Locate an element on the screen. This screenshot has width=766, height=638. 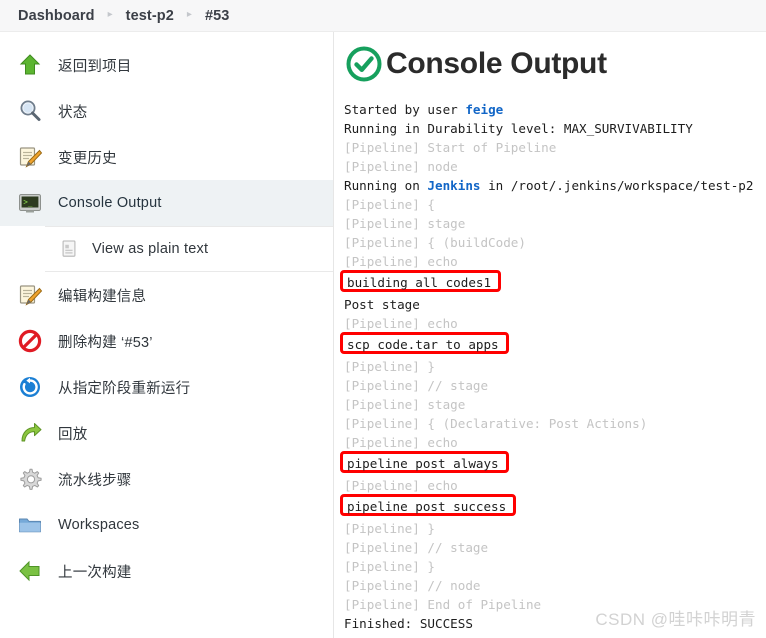
up-arrow-green-icon is located at coordinates (30, 65).